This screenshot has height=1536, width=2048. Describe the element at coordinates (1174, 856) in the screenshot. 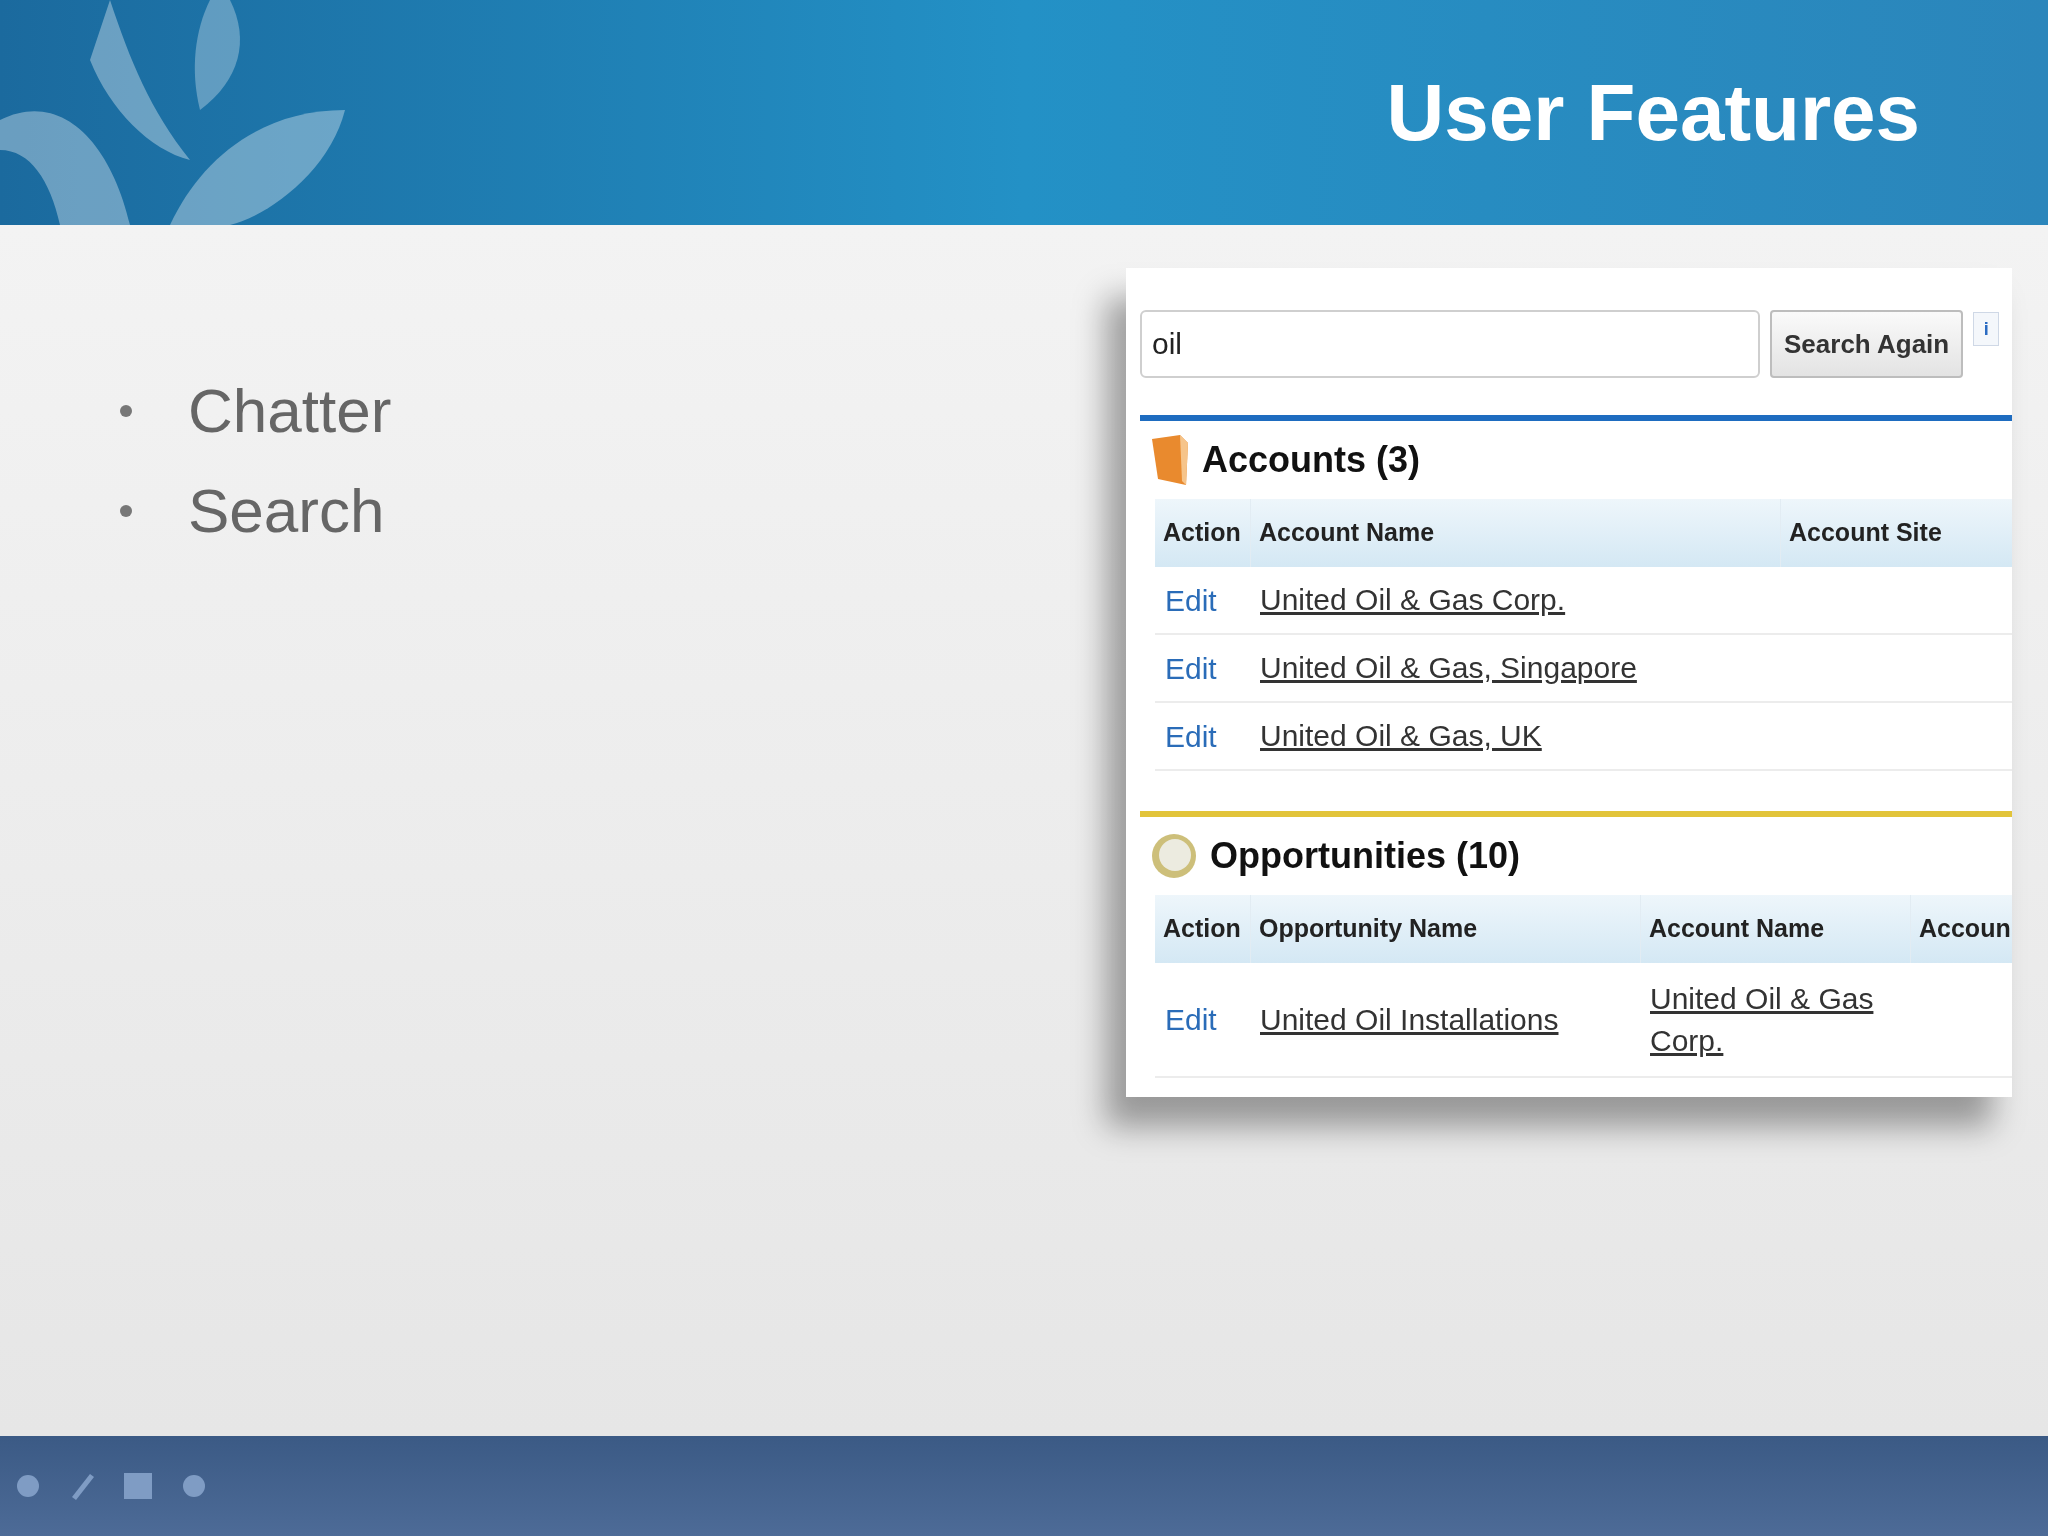

I see `coin-icon` at that location.